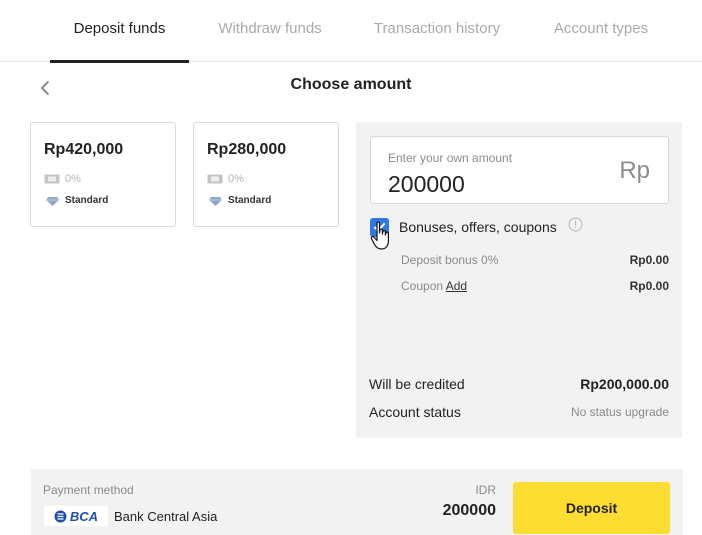  I want to click on payment-method-label: Payment method, so click(88, 490).